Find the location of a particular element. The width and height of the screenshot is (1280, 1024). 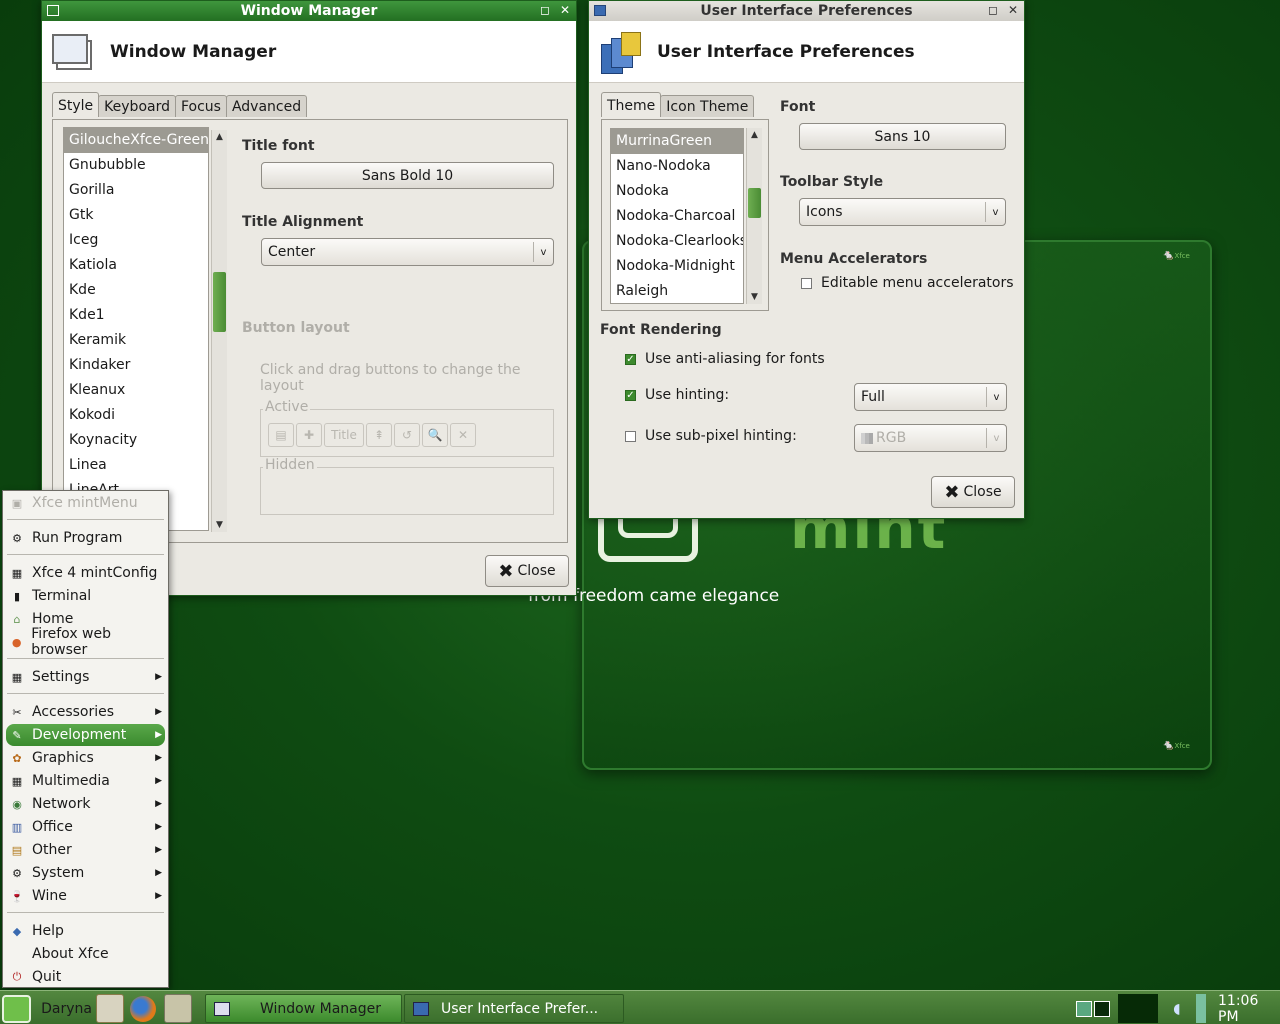

menu-item-system: ⚙ System ▶ is located at coordinates (85, 873).